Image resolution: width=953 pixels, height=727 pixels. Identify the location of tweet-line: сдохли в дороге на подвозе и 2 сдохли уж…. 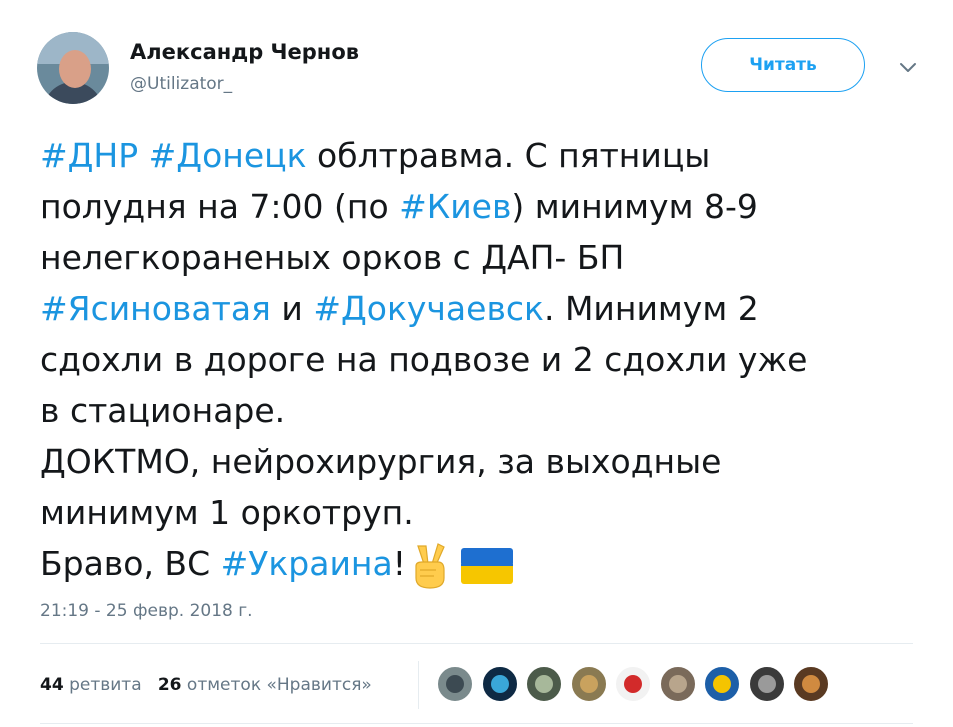
(480, 359).